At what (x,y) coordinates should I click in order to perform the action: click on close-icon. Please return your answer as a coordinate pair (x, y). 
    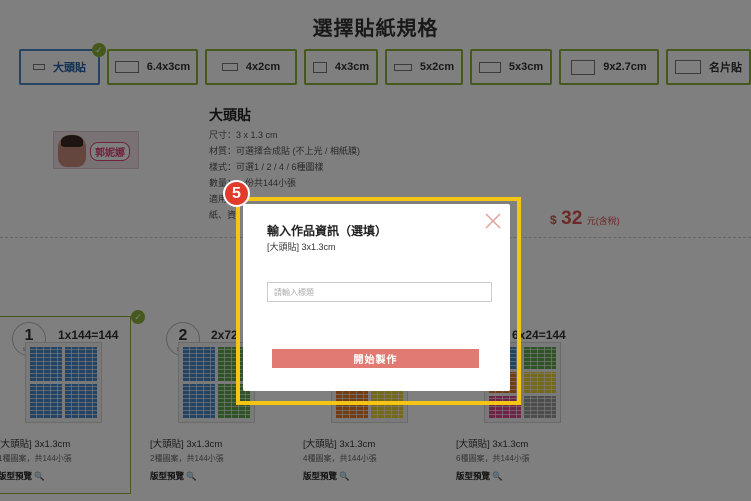
    Looking at the image, I should click on (493, 221).